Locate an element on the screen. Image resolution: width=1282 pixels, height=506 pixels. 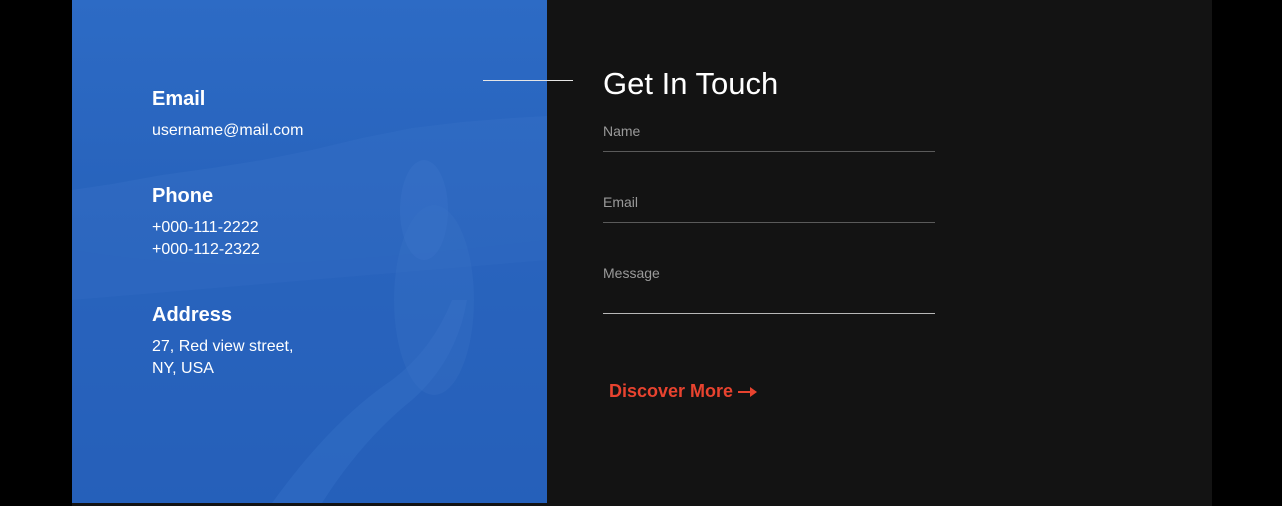
address-heading: Address is located at coordinates (192, 315).